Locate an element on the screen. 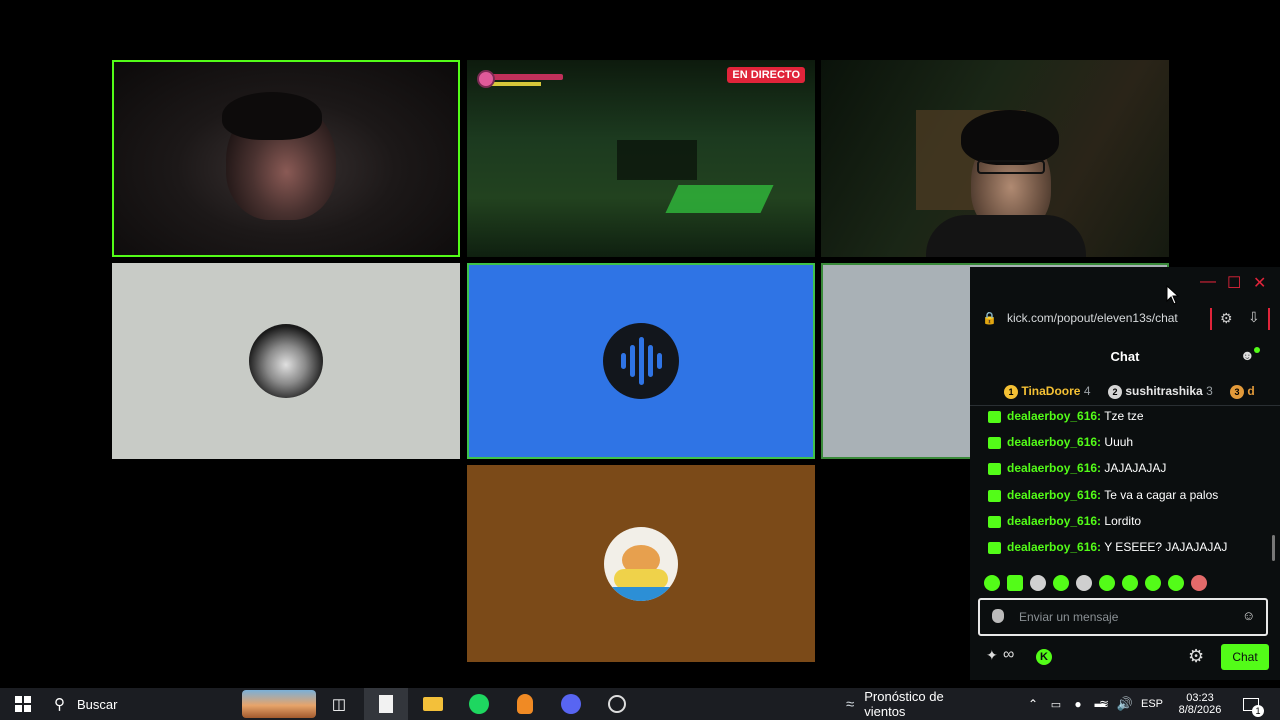 This screenshot has width=1280, height=720. mouse-cursor-icon is located at coordinates (1173, 295).